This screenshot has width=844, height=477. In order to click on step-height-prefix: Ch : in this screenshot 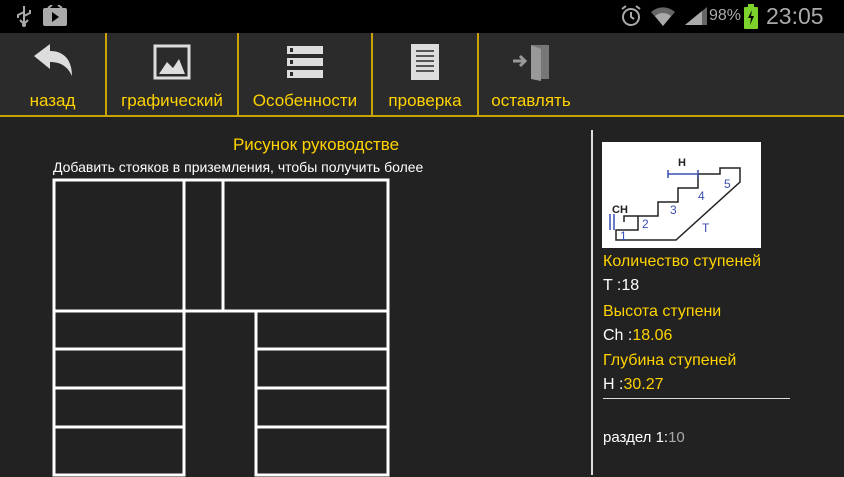, I will do `click(618, 335)`.